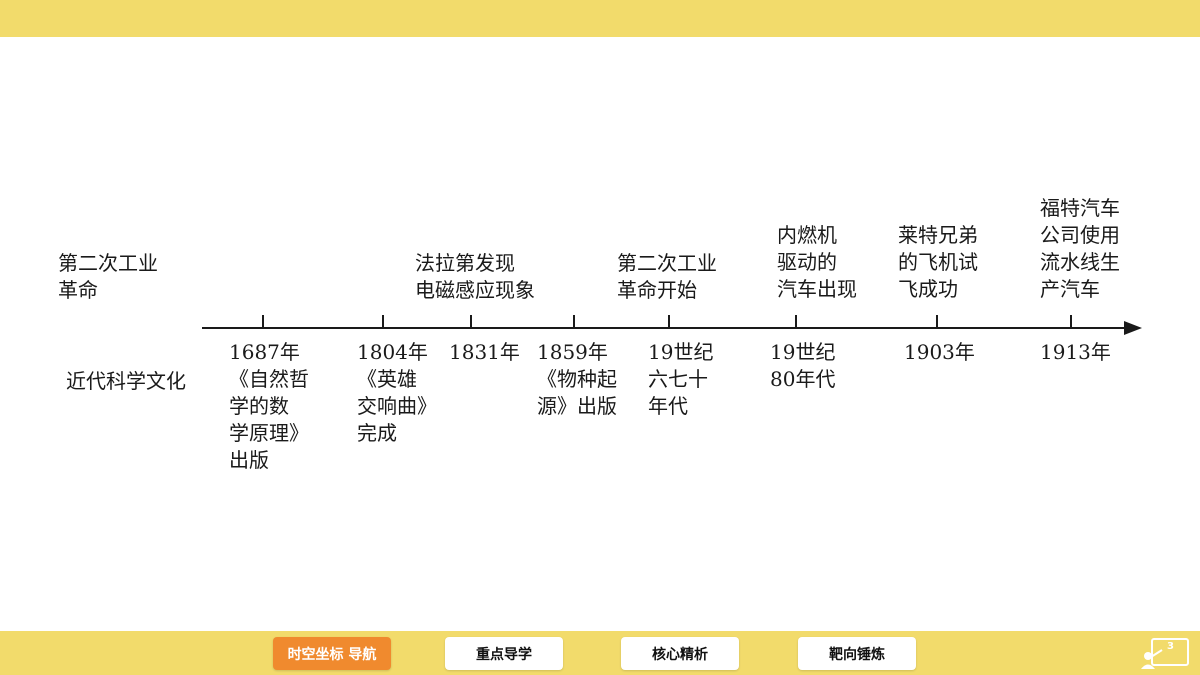  I want to click on nav-targeted-practice-button: 靶向锤炼, so click(857, 653).